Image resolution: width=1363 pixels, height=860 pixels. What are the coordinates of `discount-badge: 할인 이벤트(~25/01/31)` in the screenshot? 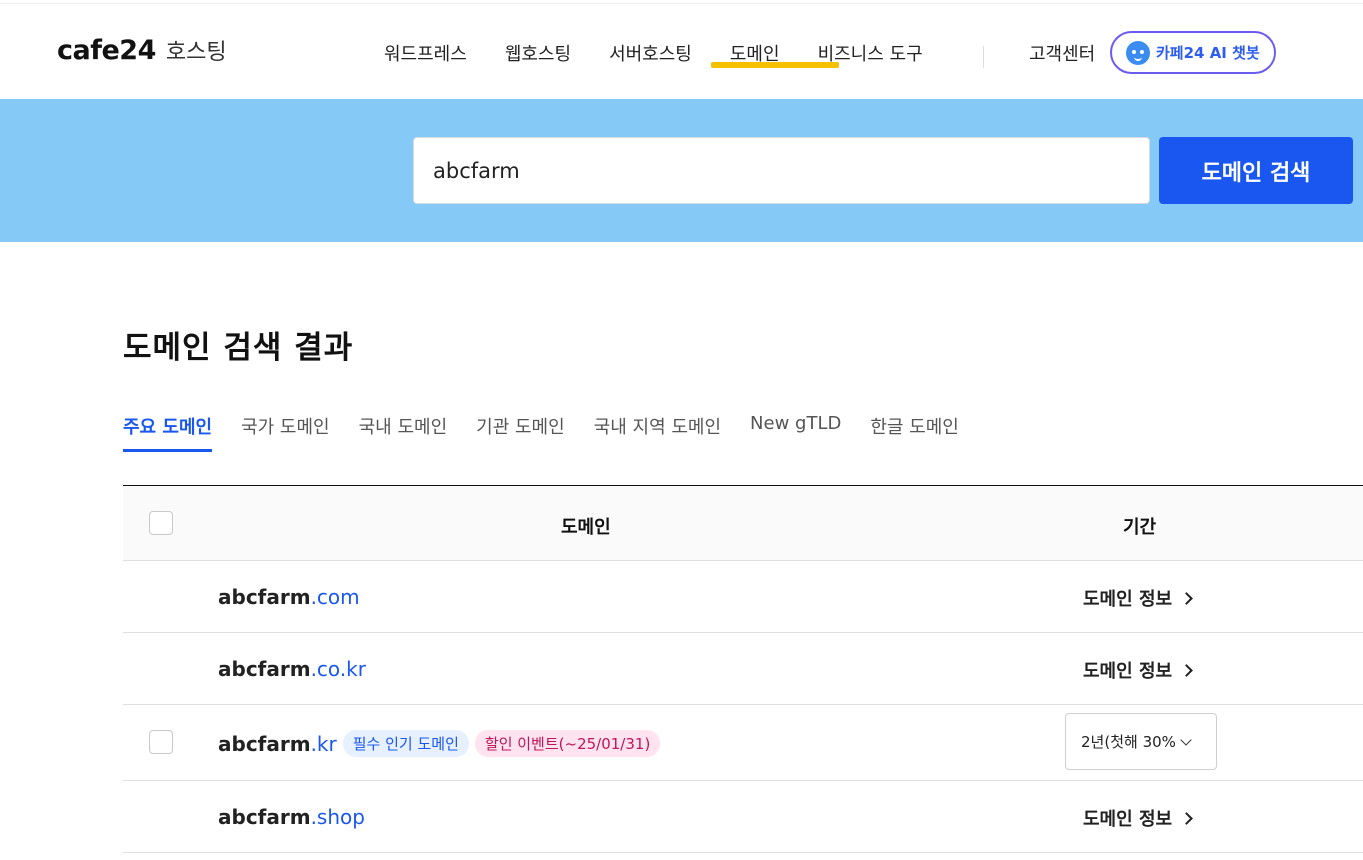 It's located at (567, 743).